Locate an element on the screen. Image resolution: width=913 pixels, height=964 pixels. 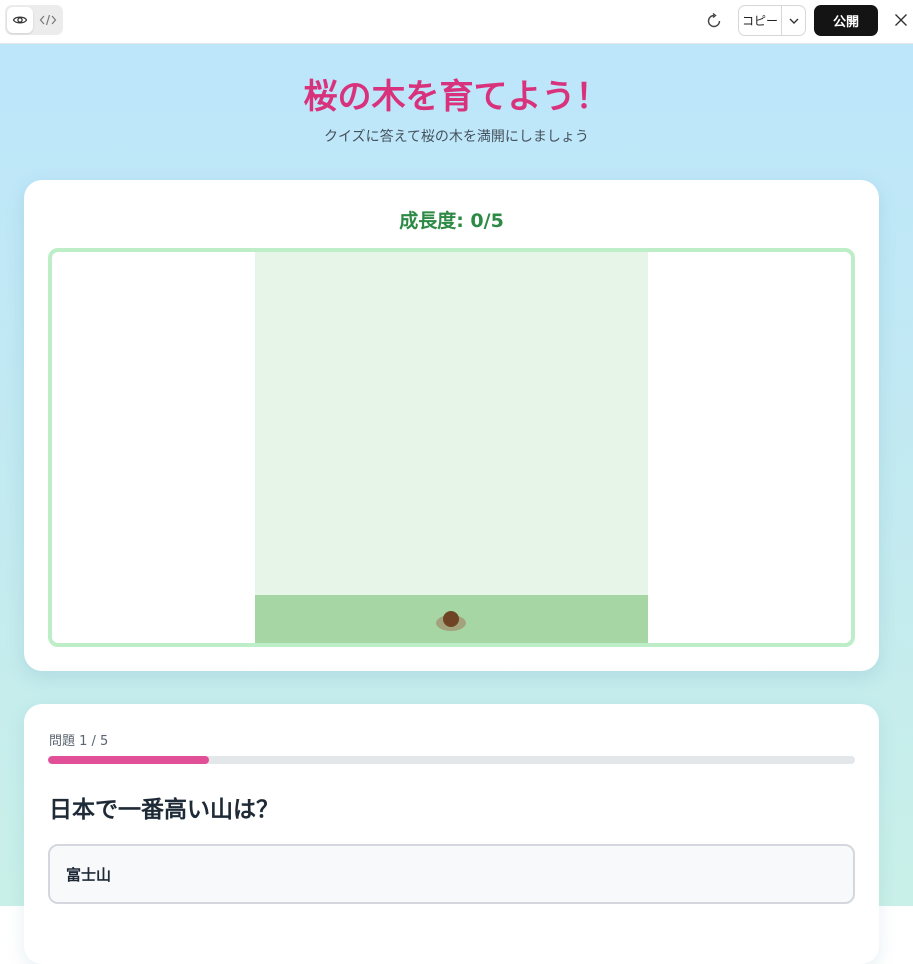
quiz-progress-bar is located at coordinates (451, 760).